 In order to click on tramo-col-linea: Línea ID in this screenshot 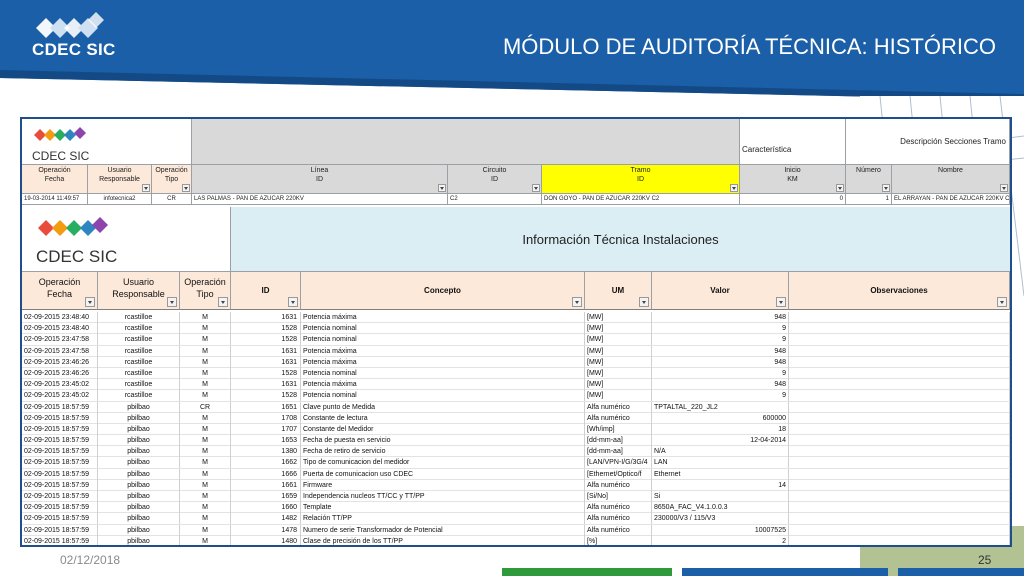, I will do `click(320, 179)`.